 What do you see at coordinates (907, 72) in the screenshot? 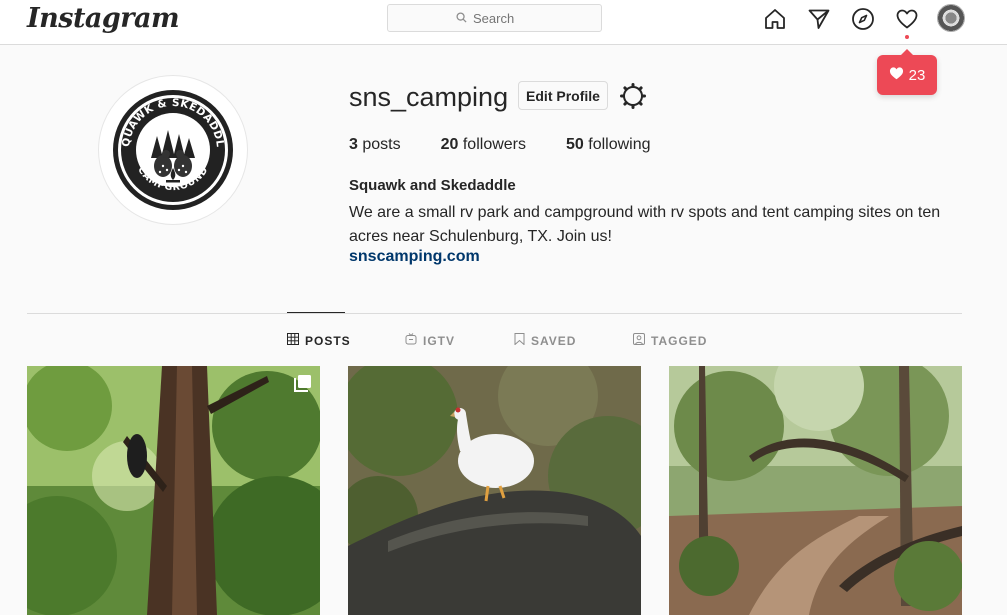
I see `notification-bubble: 23` at bounding box center [907, 72].